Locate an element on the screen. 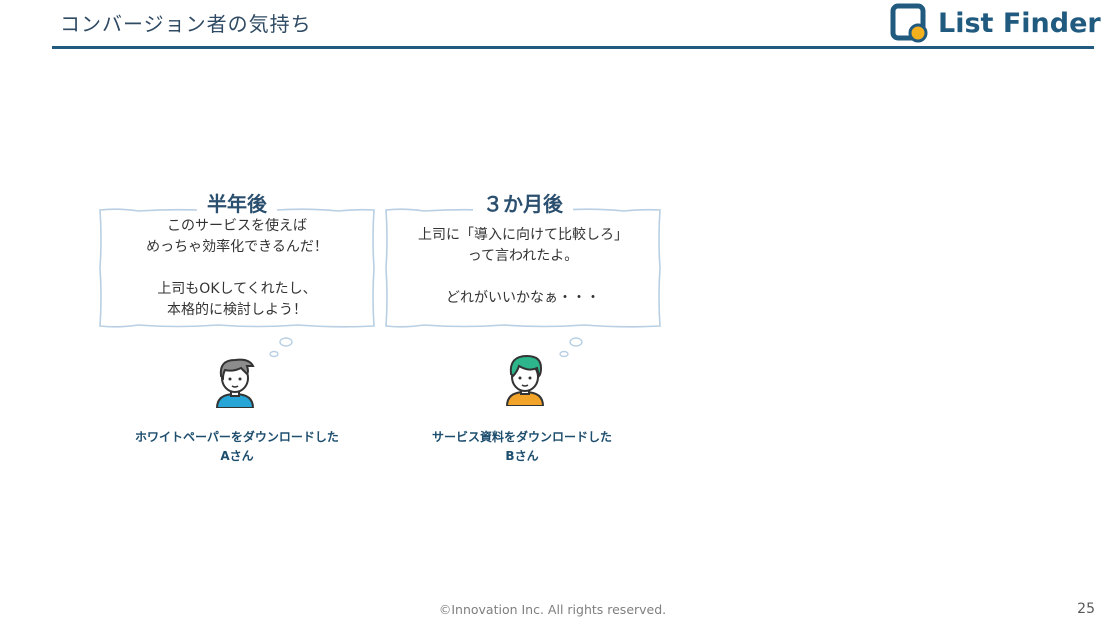  bubble-text: 上司に「導入に向けて比較しろ」 って言われたよ。 どれがいいかなぁ・・・ is located at coordinates (523, 267).